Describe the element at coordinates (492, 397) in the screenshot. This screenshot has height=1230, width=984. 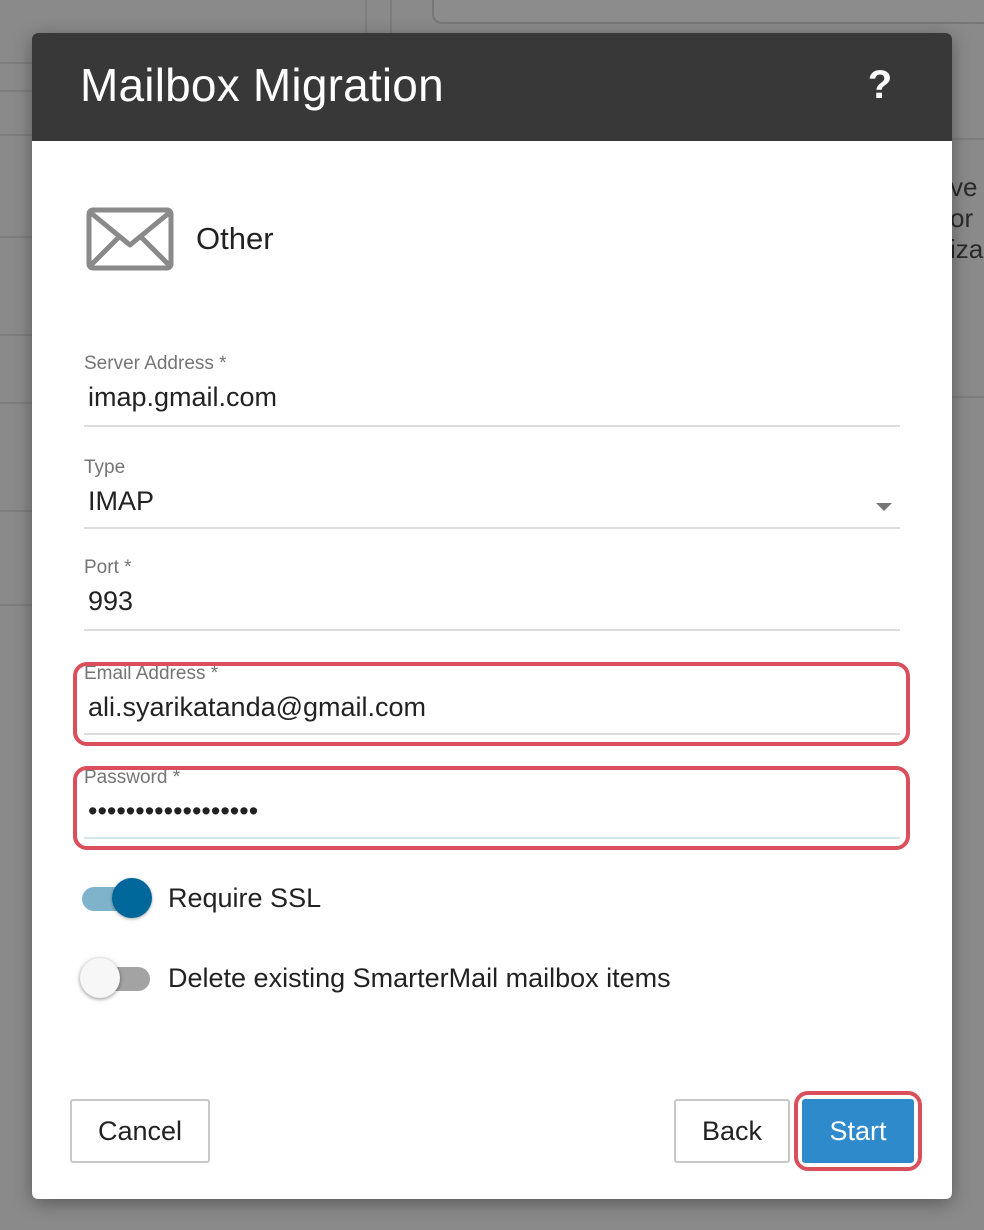
I see `server-address-input` at that location.